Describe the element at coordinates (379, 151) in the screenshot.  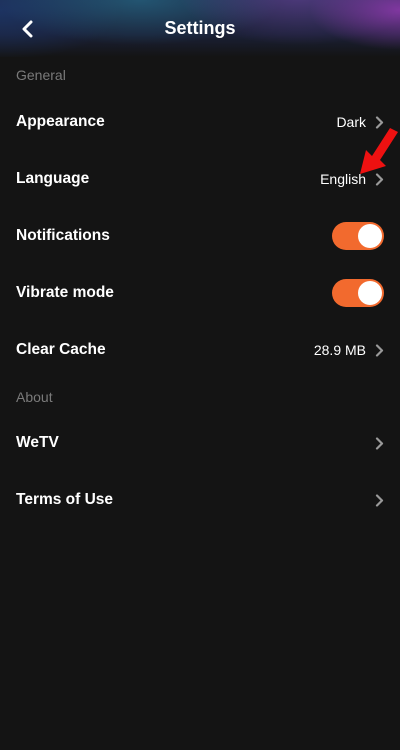
I see `red-arrow-icon` at that location.